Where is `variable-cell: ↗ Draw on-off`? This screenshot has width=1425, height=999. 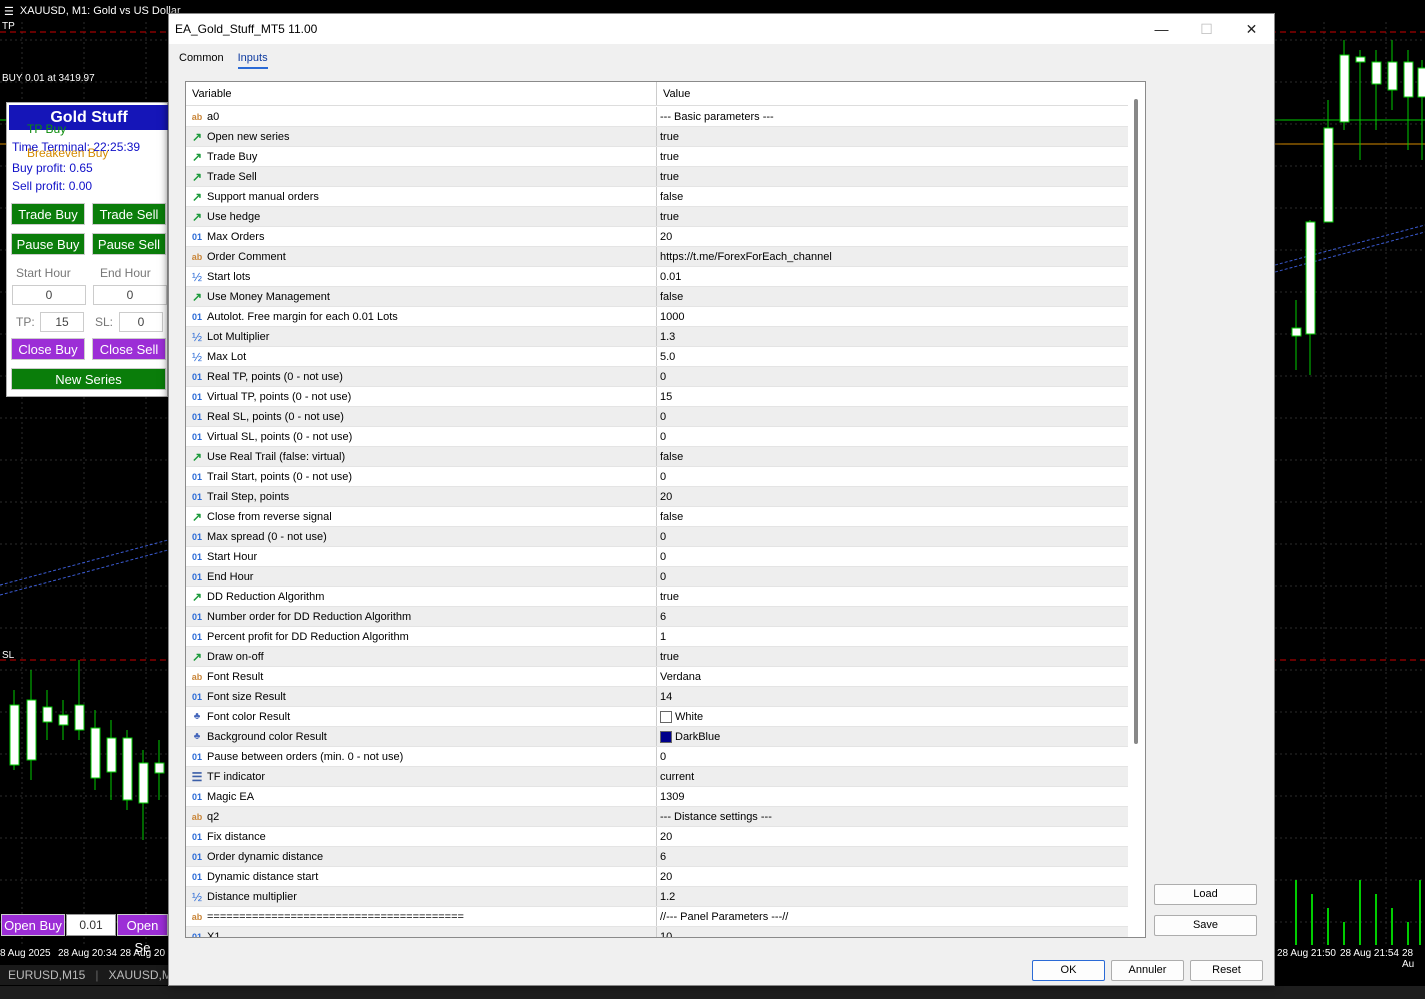 variable-cell: ↗ Draw on-off is located at coordinates (421, 656).